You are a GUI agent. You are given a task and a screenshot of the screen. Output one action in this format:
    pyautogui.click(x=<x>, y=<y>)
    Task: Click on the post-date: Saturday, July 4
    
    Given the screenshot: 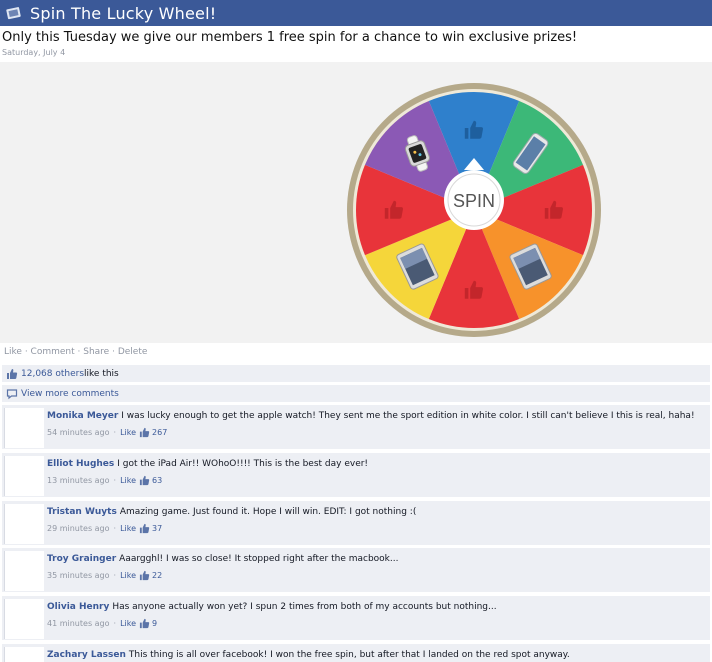 What is the action you would take?
    pyautogui.click(x=33, y=52)
    